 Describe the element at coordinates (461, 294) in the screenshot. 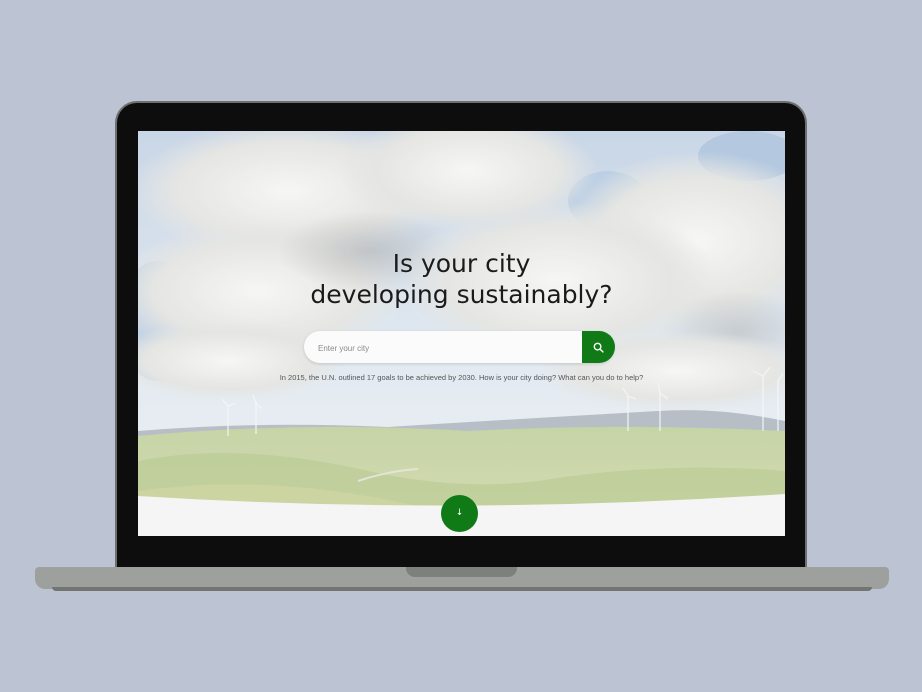

I see `headline-line-2: developing sustainably?` at that location.